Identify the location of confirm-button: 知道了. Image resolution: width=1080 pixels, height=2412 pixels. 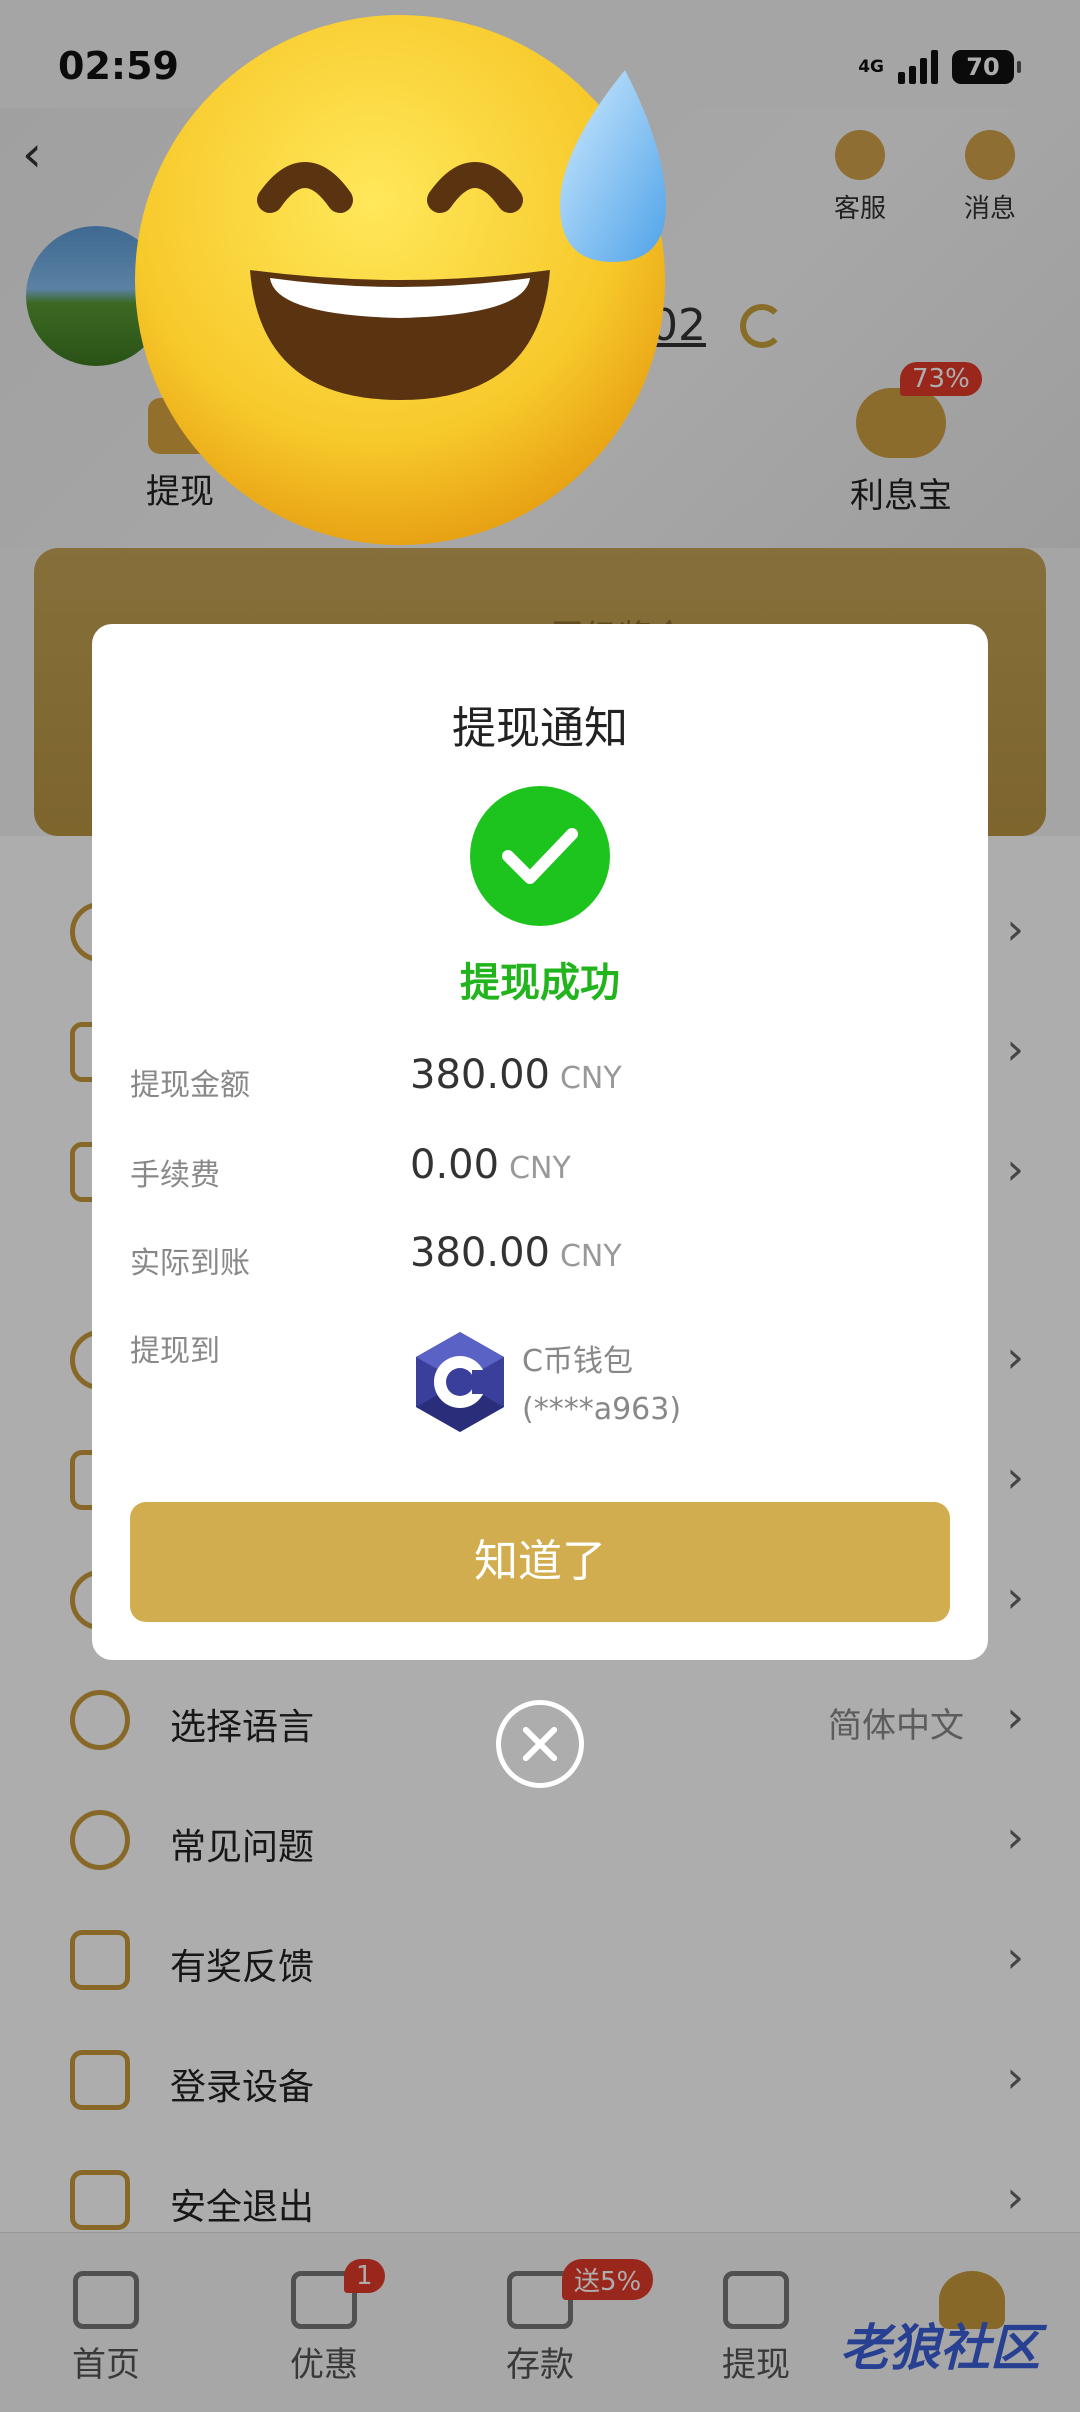
(540, 1562).